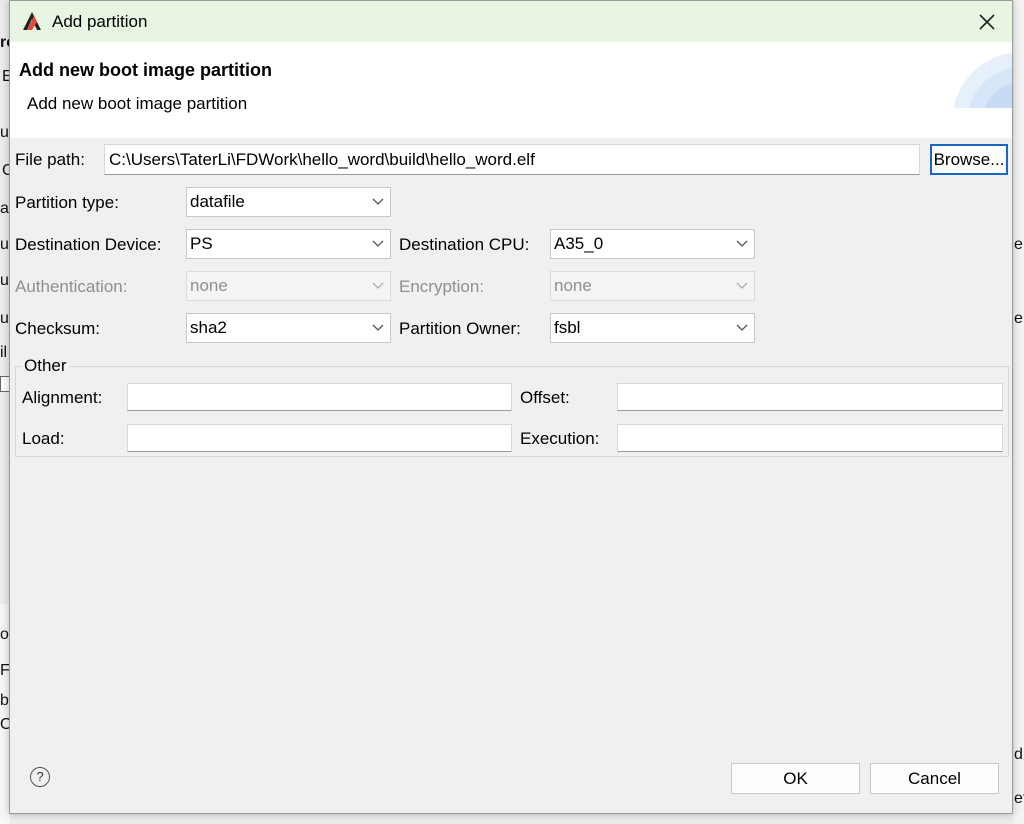 The height and width of the screenshot is (824, 1024). What do you see at coordinates (67, 202) in the screenshot?
I see `partition-type-label: Partition type:` at bounding box center [67, 202].